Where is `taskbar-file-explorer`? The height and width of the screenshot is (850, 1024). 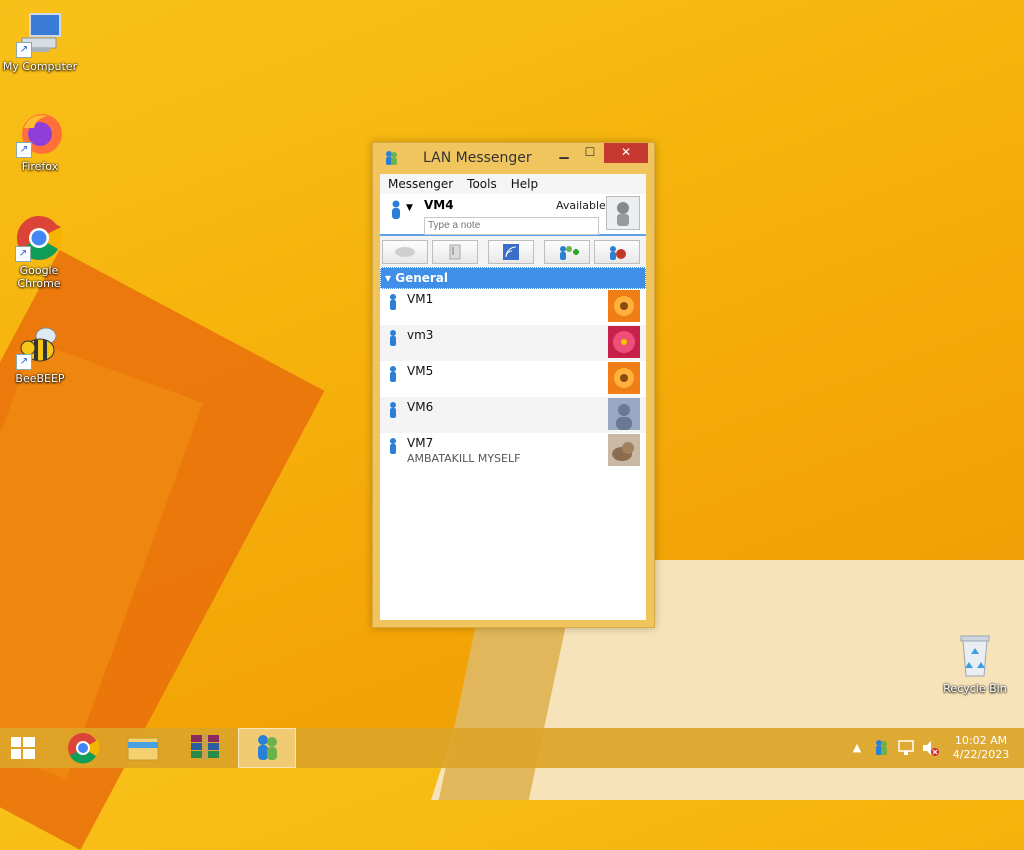
taskbar-file-explorer is located at coordinates (143, 748).